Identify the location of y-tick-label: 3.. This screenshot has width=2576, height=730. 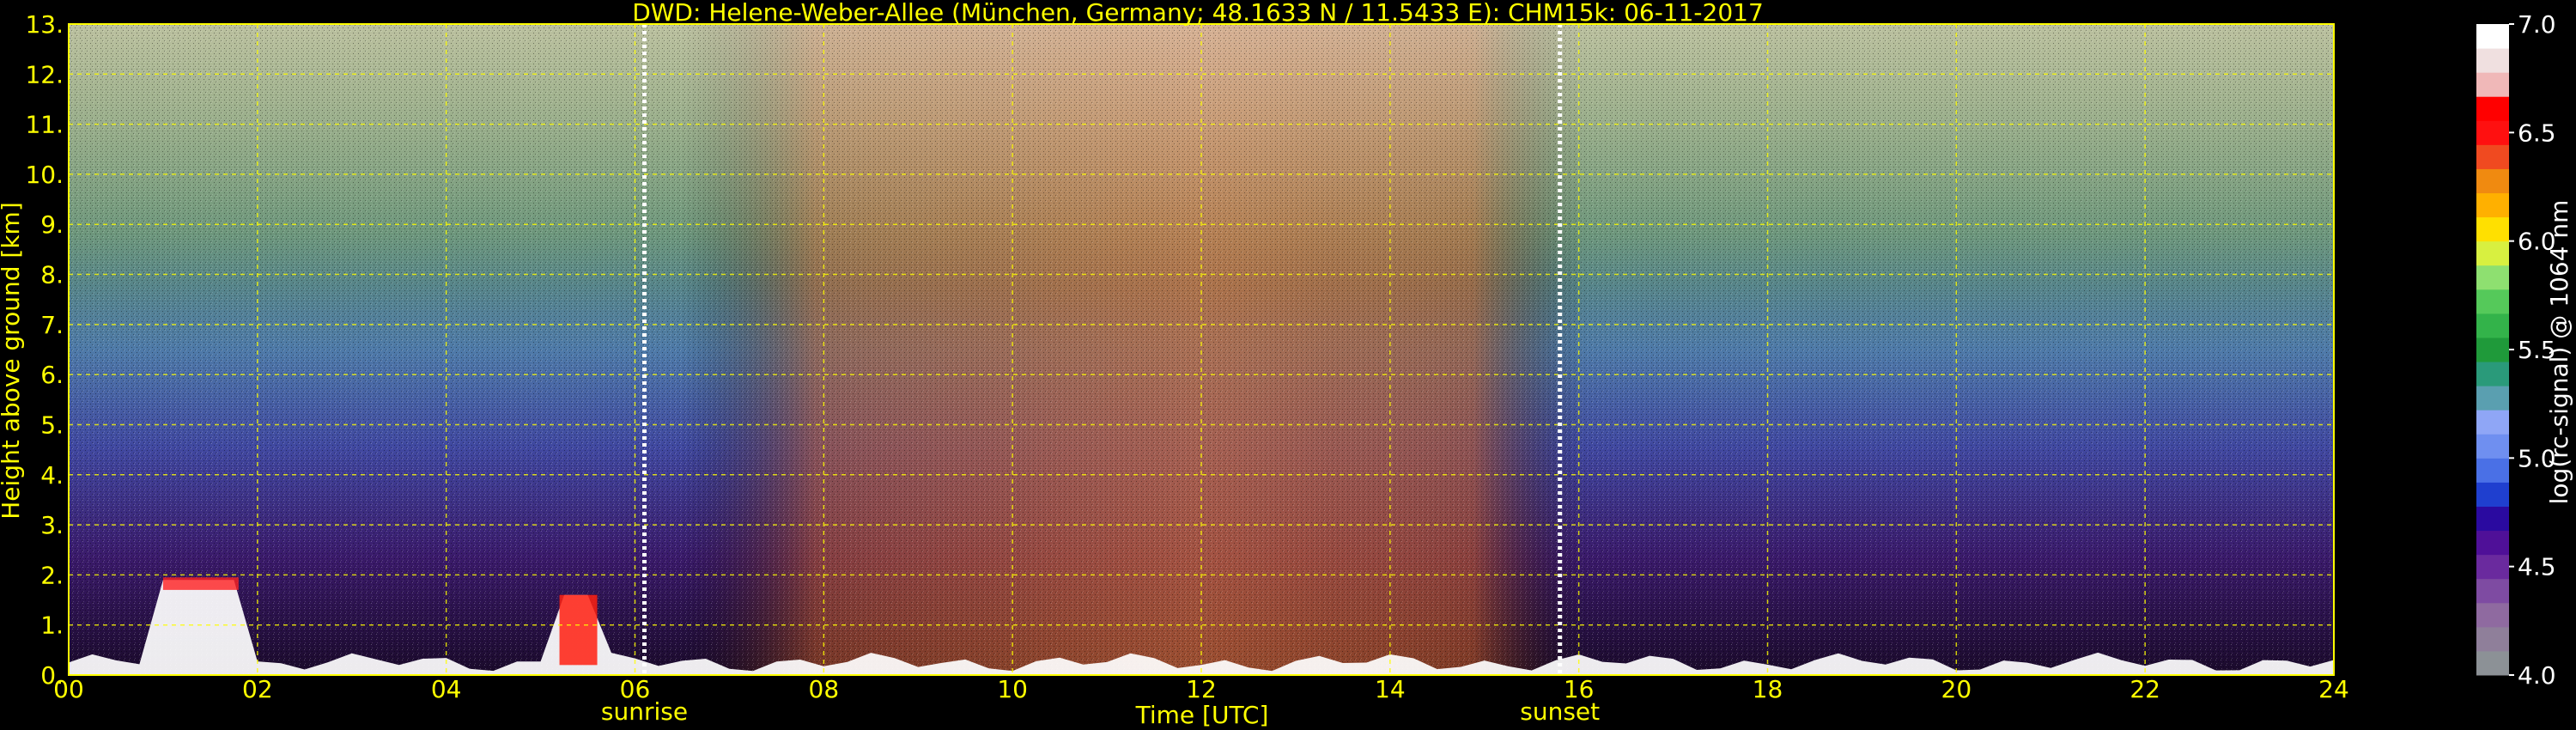
(52, 525).